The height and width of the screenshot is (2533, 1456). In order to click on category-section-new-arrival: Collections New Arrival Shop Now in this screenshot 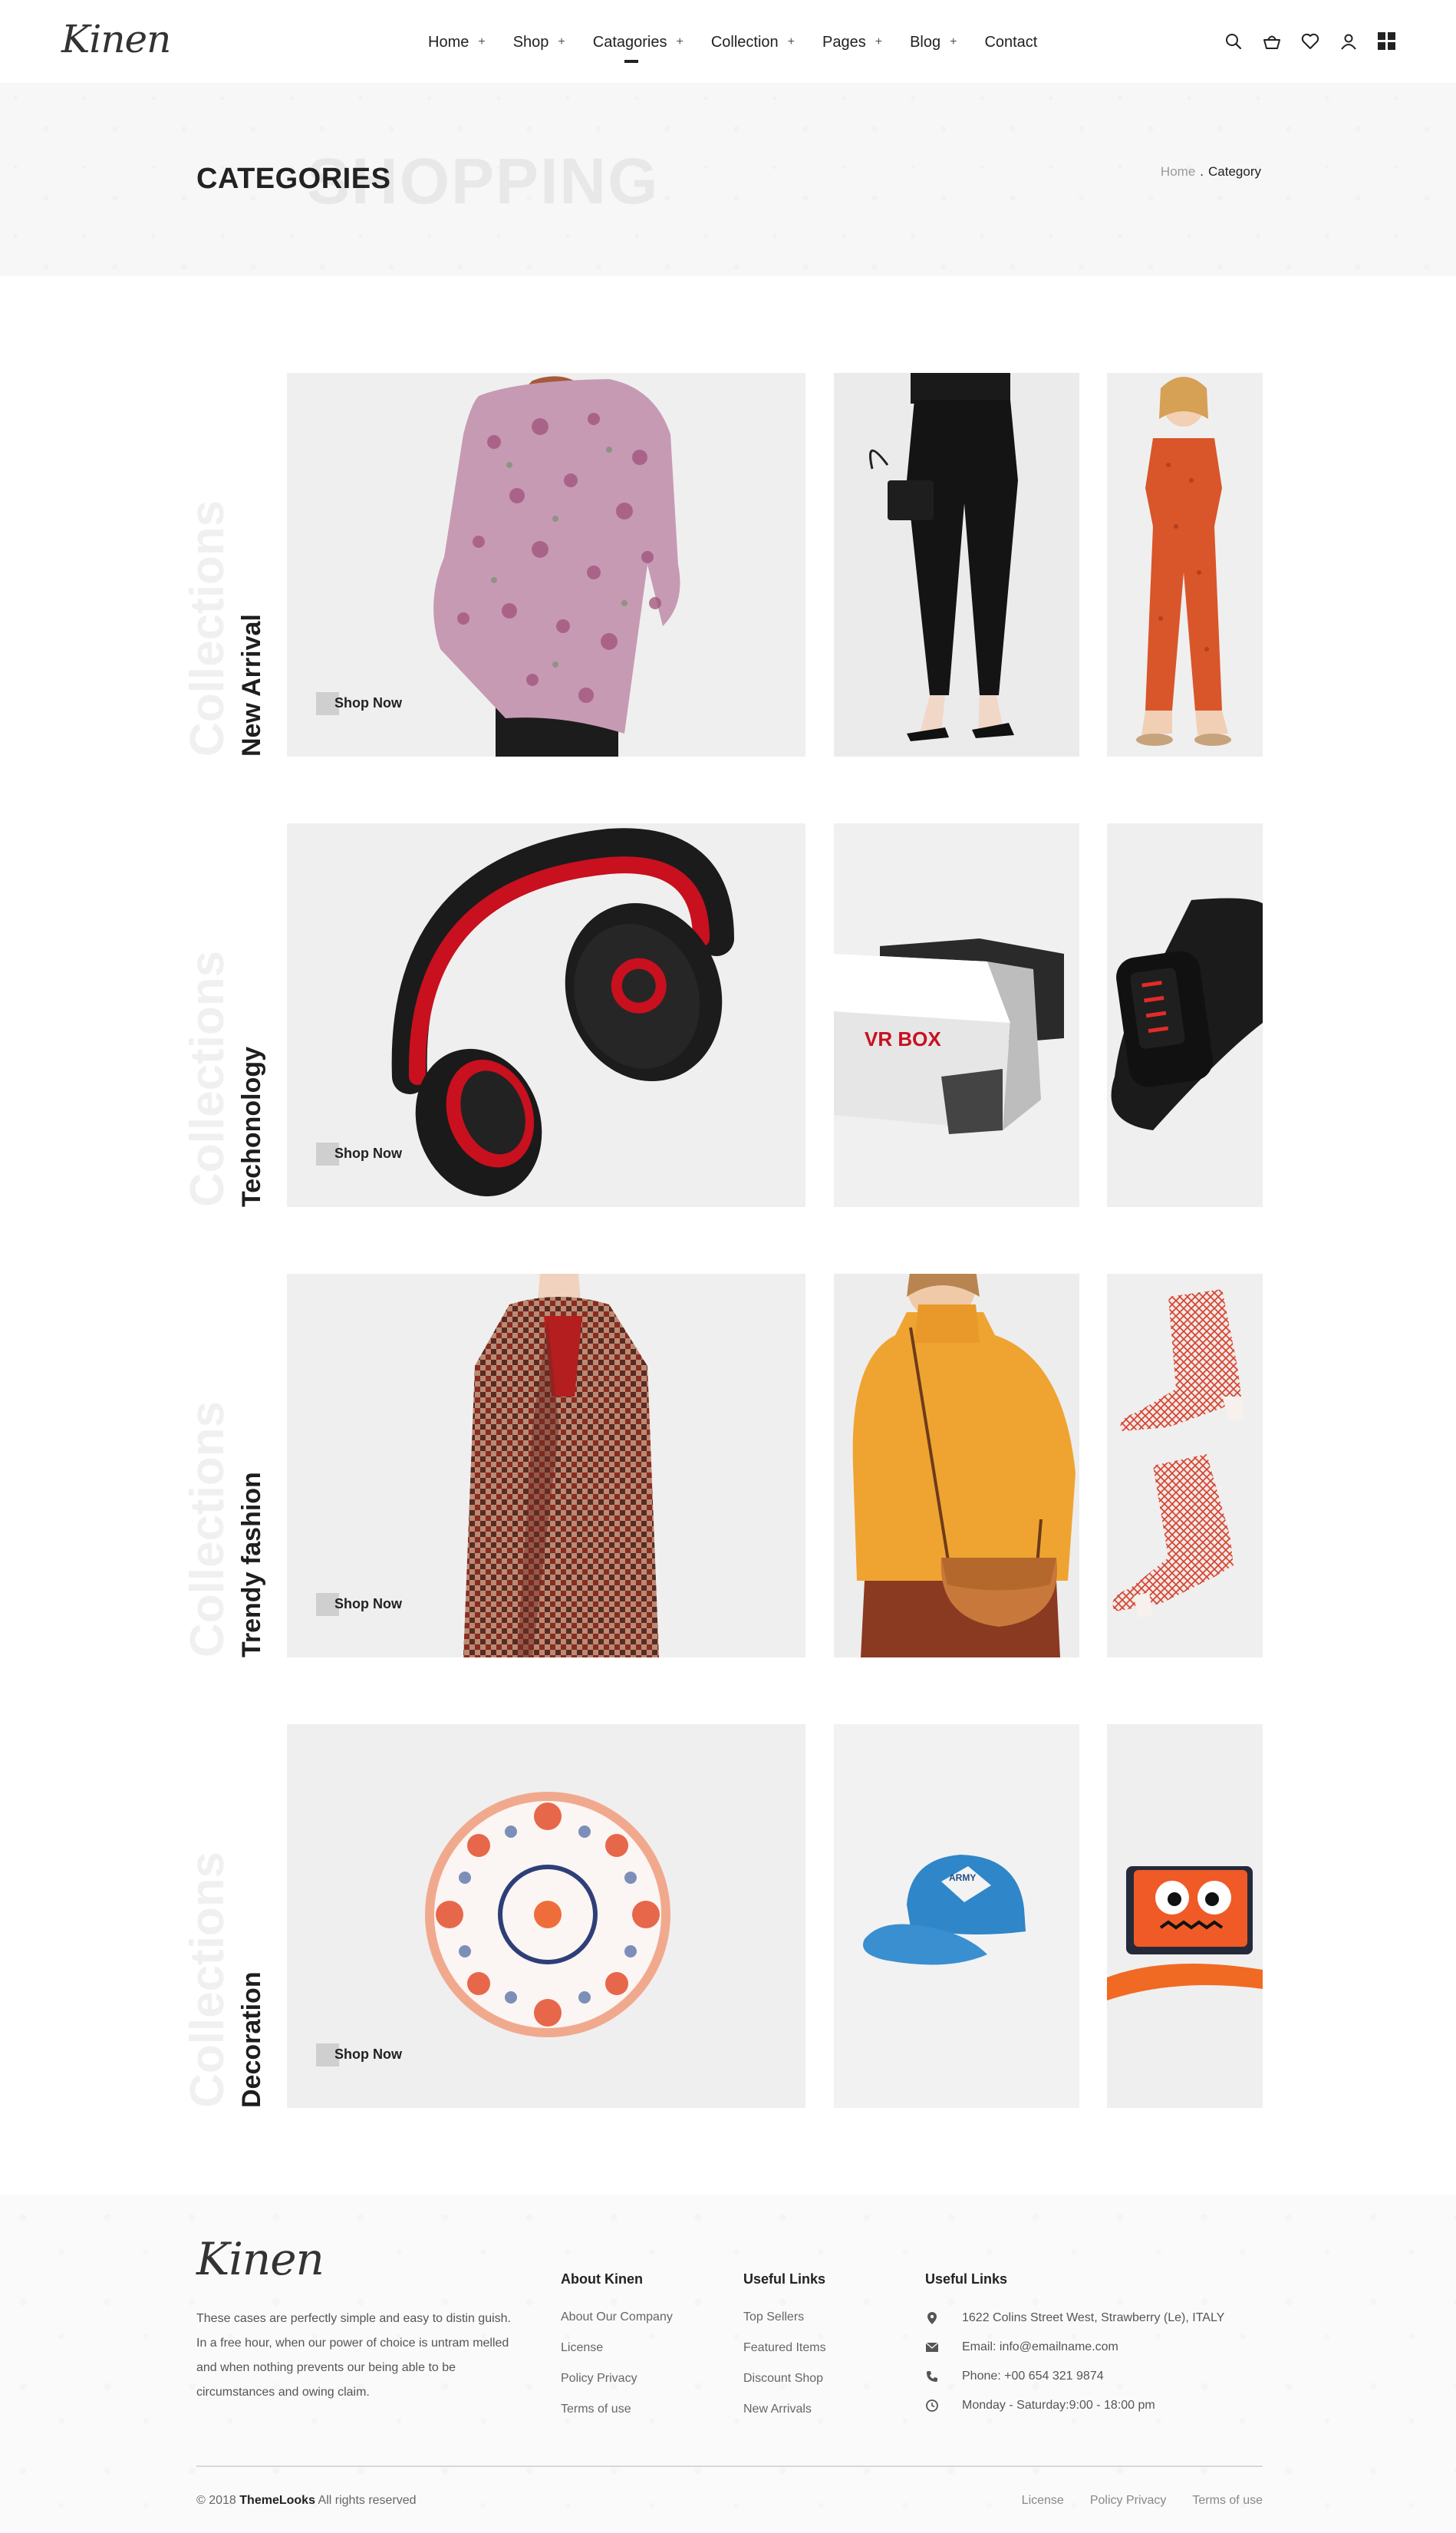, I will do `click(722, 565)`.